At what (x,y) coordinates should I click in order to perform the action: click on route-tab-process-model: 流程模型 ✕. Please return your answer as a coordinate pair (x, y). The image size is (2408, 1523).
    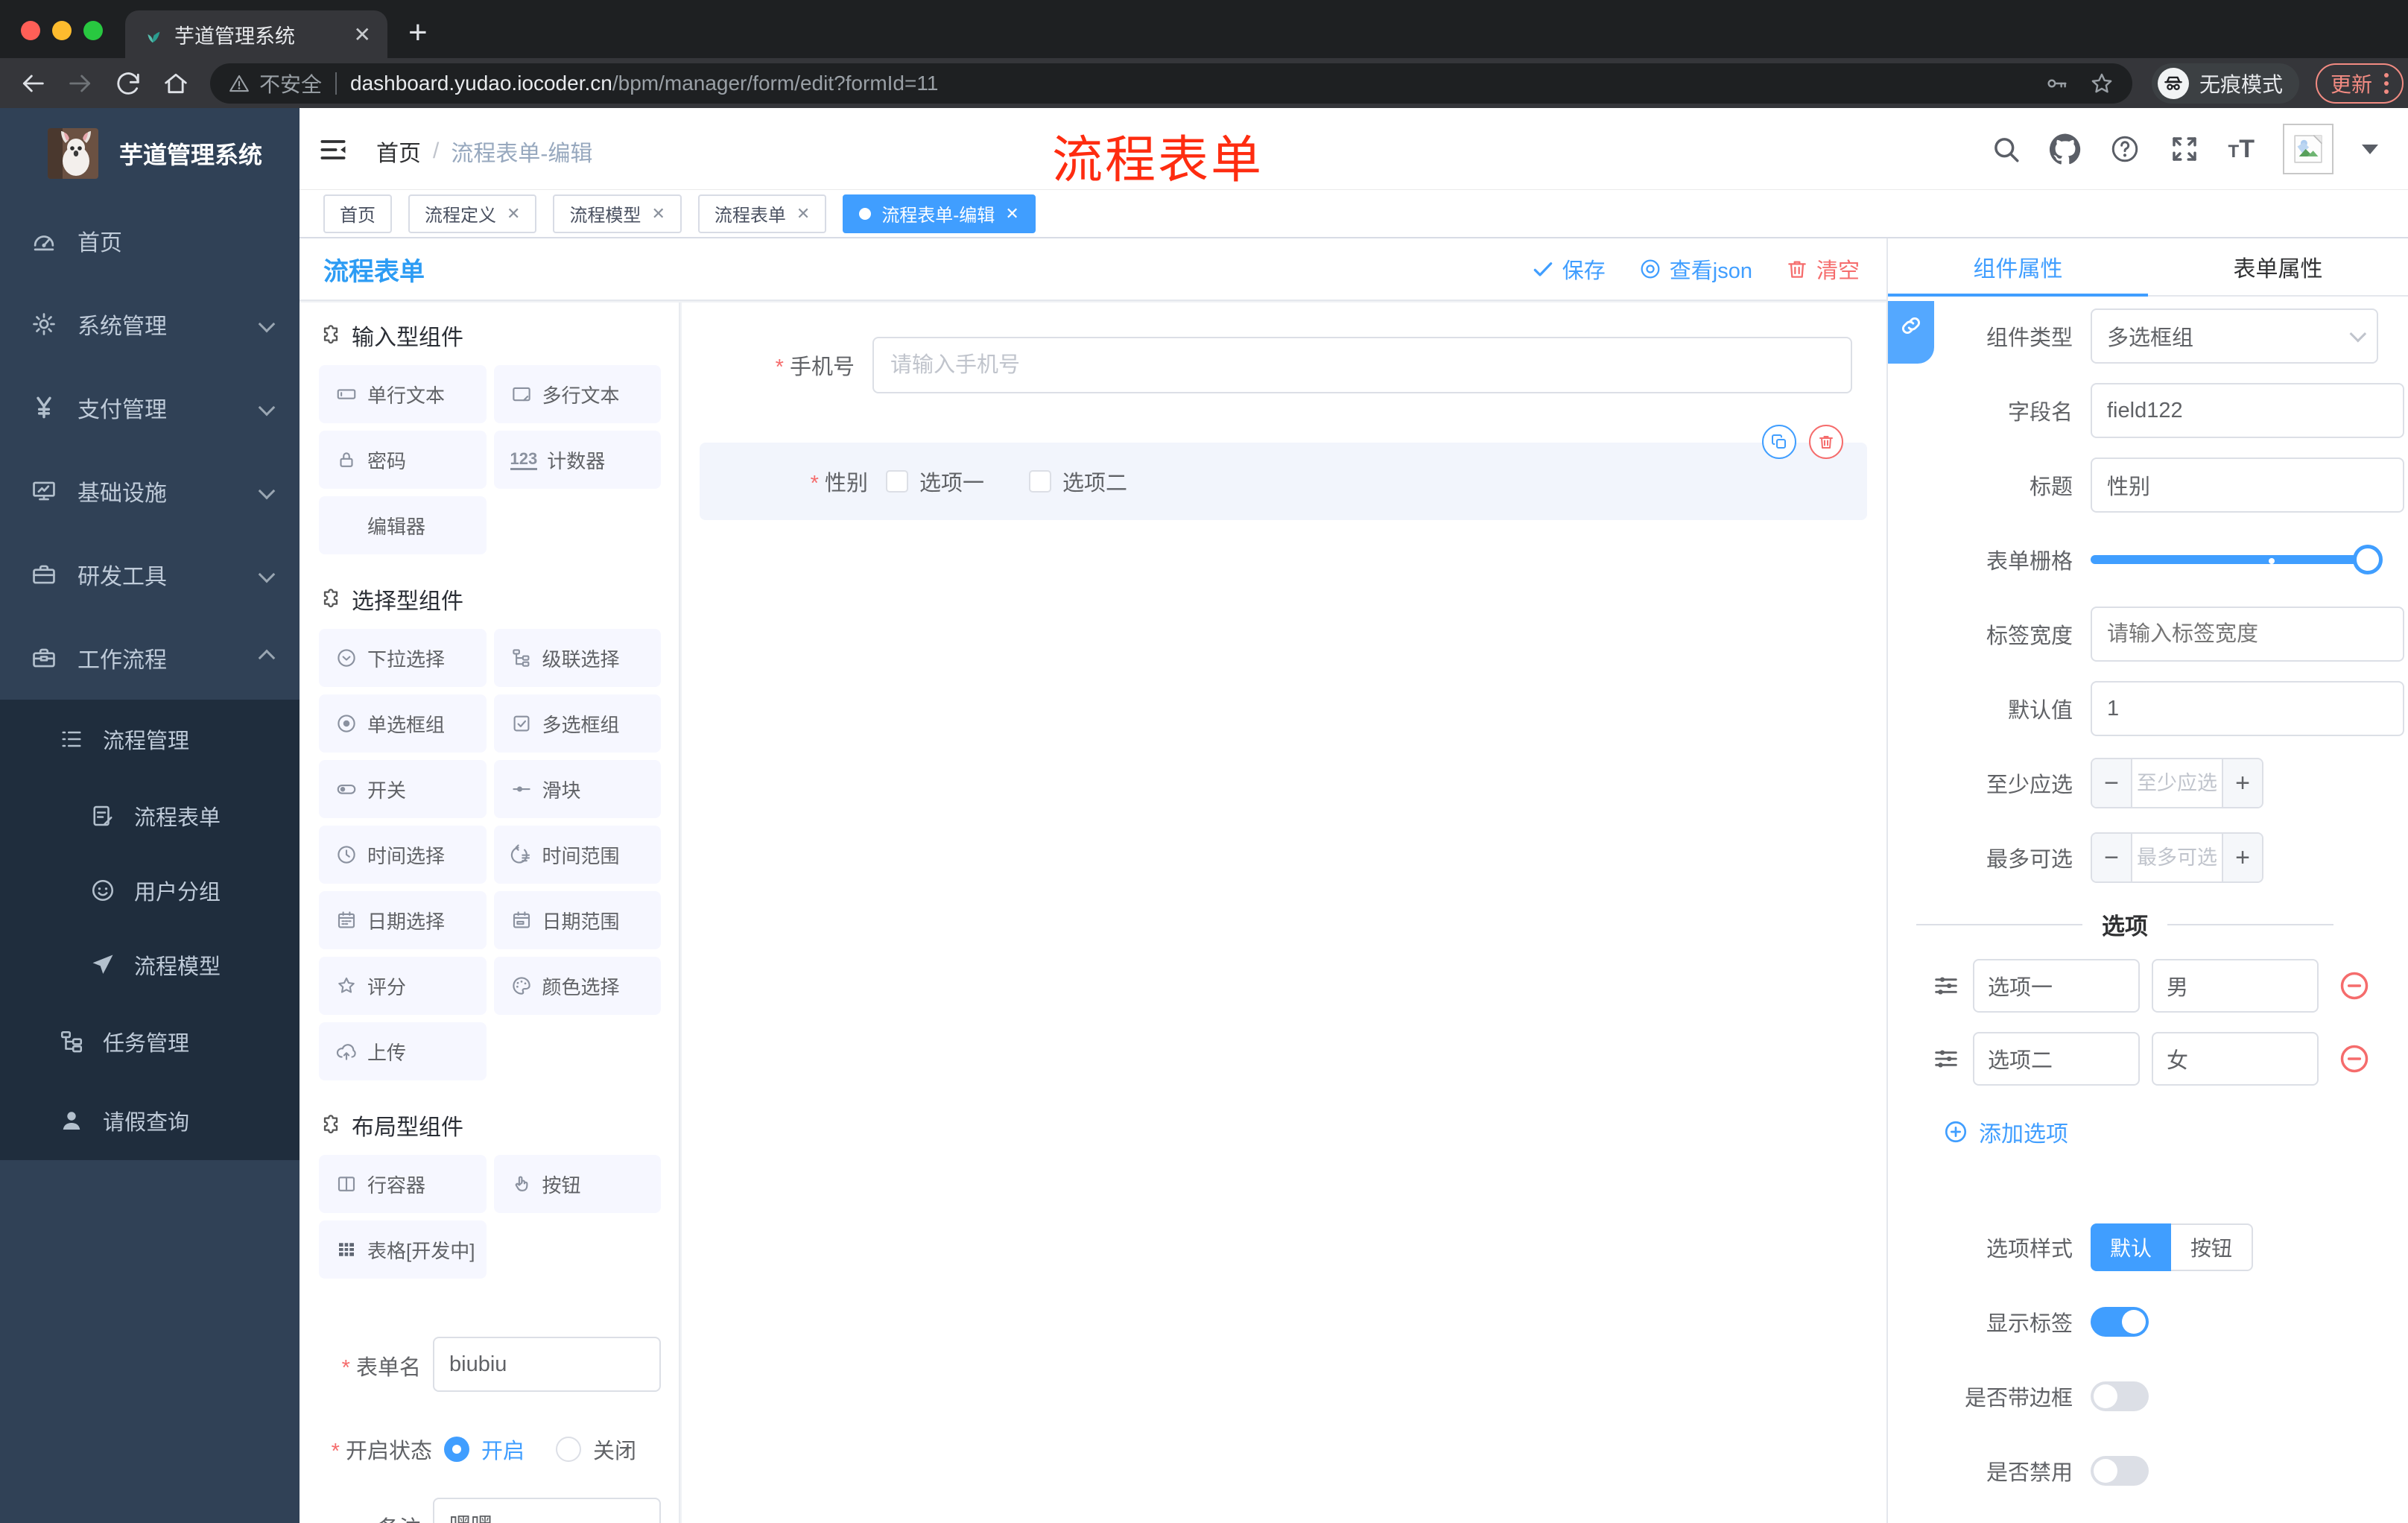
    Looking at the image, I should click on (617, 214).